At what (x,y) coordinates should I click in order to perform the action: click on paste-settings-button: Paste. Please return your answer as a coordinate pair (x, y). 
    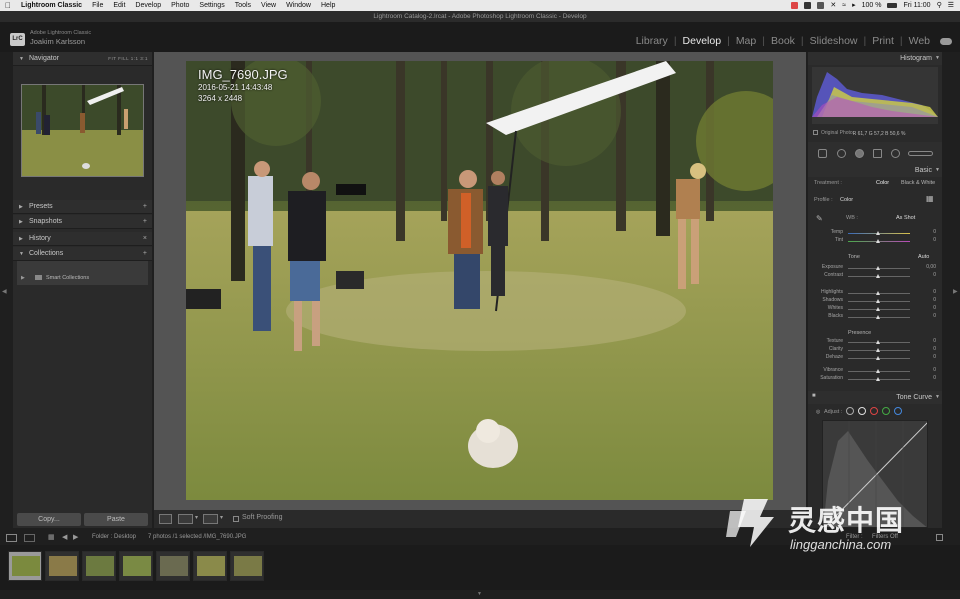
    Looking at the image, I should click on (116, 519).